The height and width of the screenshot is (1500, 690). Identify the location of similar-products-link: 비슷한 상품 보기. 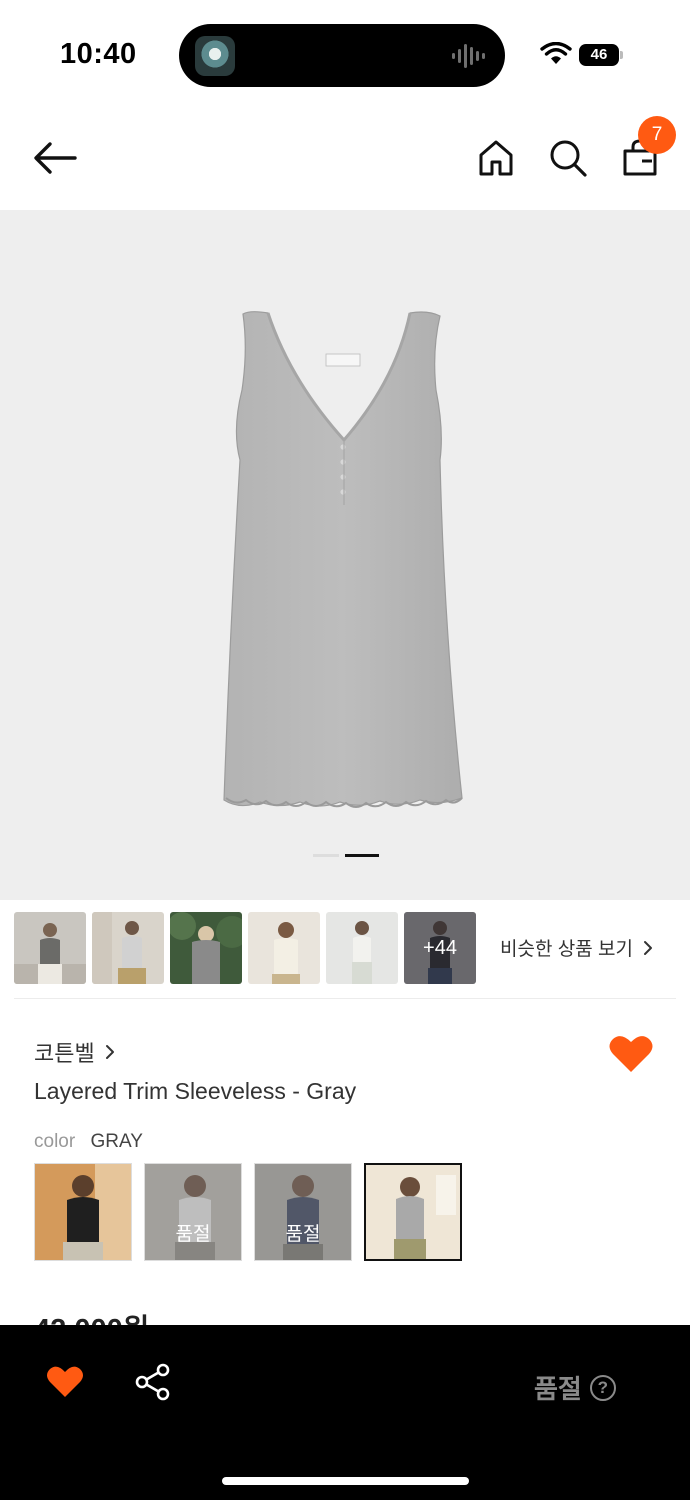
(576, 947).